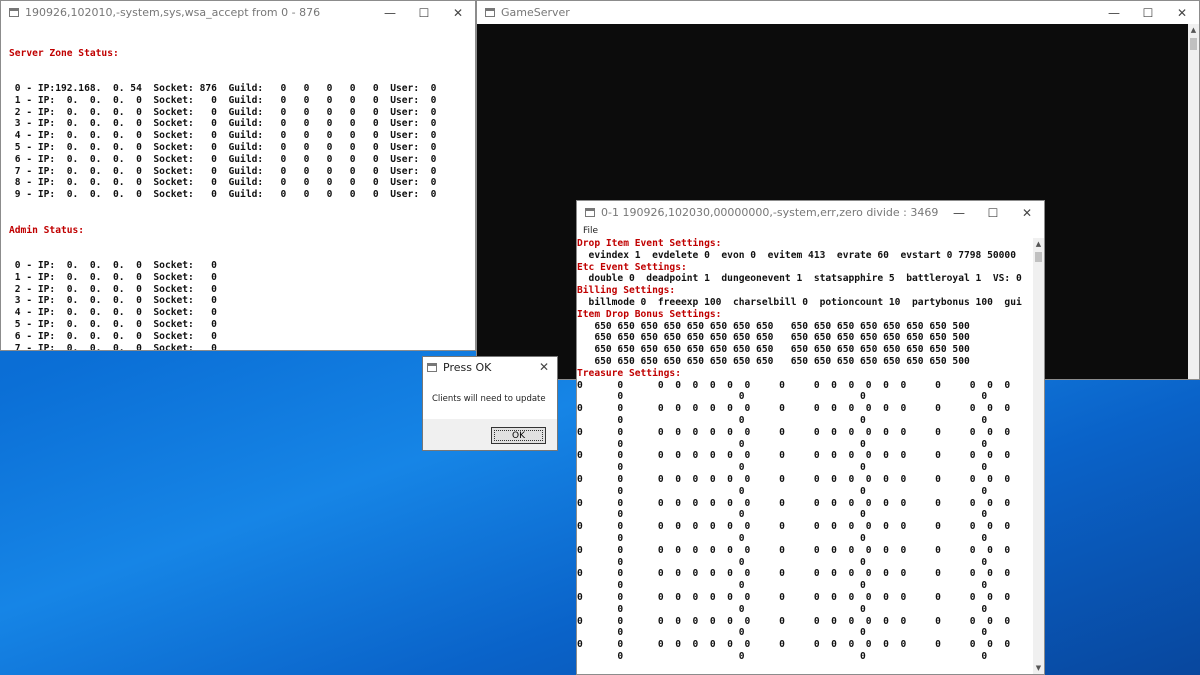  What do you see at coordinates (113, 265) in the screenshot?
I see `admin-status-row: 0 - IP: 0. 0. 0. 0 Socket: 0` at bounding box center [113, 265].